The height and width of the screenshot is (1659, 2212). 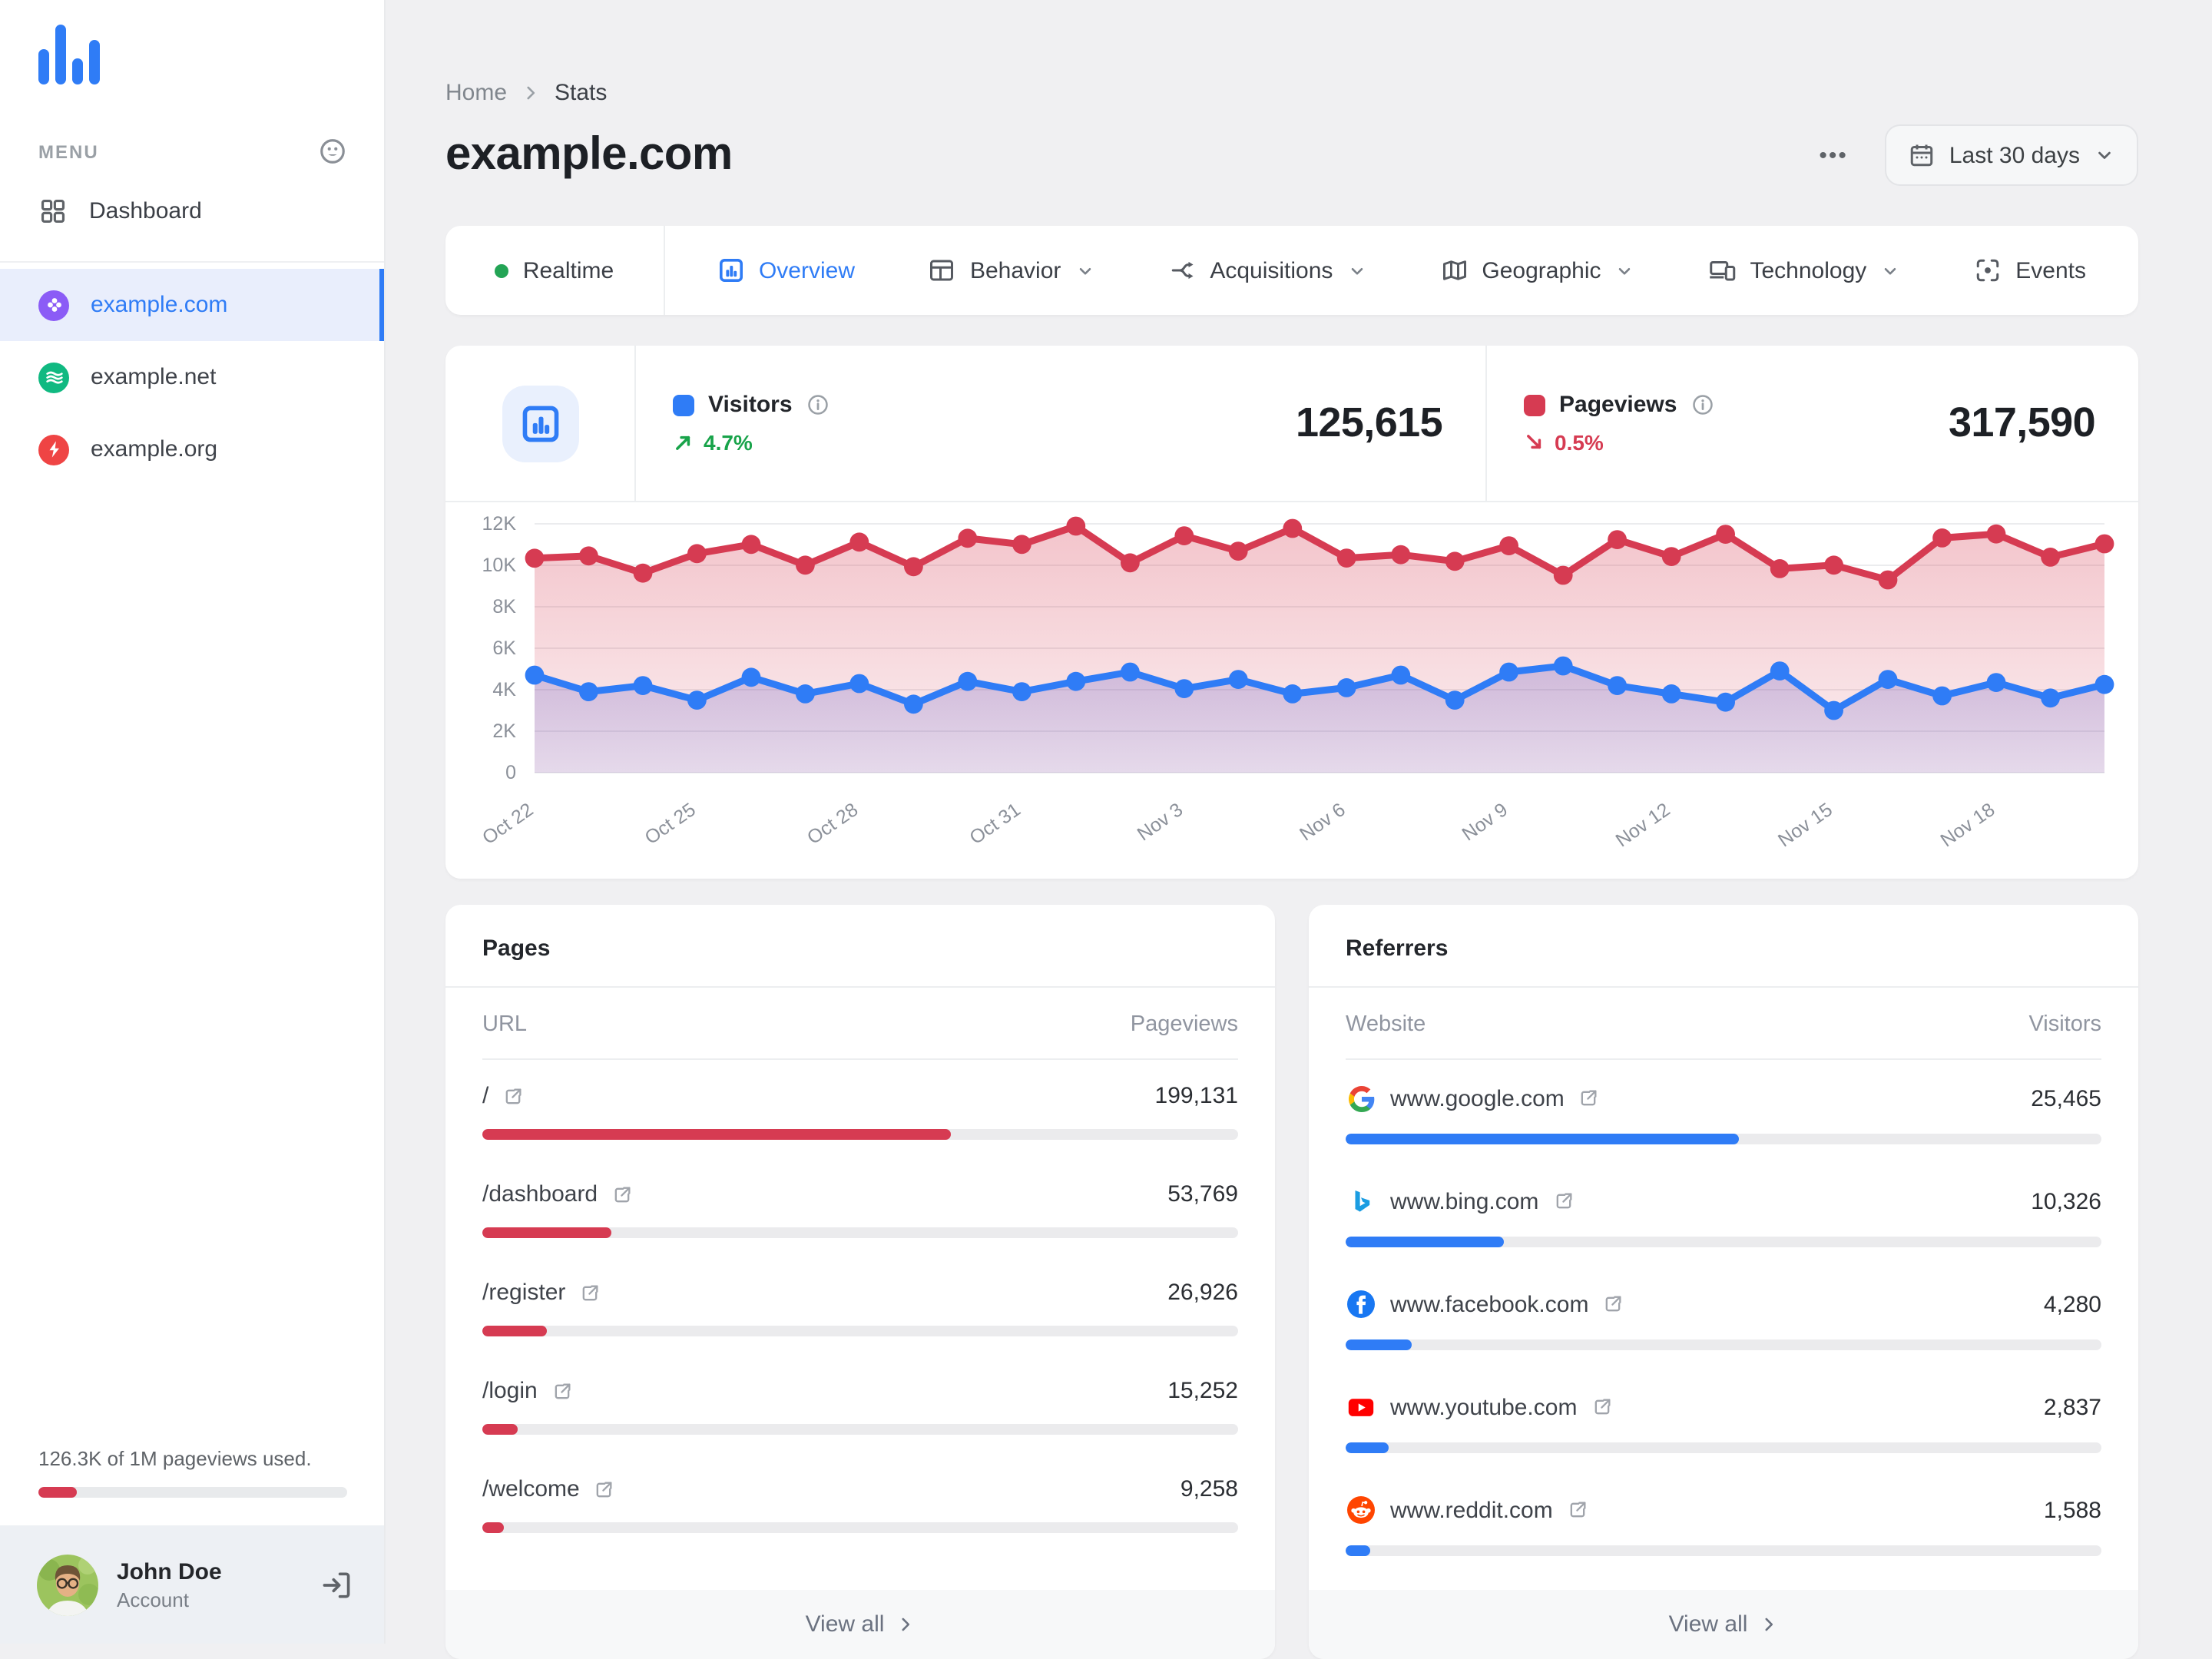 I want to click on sidebar-site-example-com: example.com, so click(x=192, y=305).